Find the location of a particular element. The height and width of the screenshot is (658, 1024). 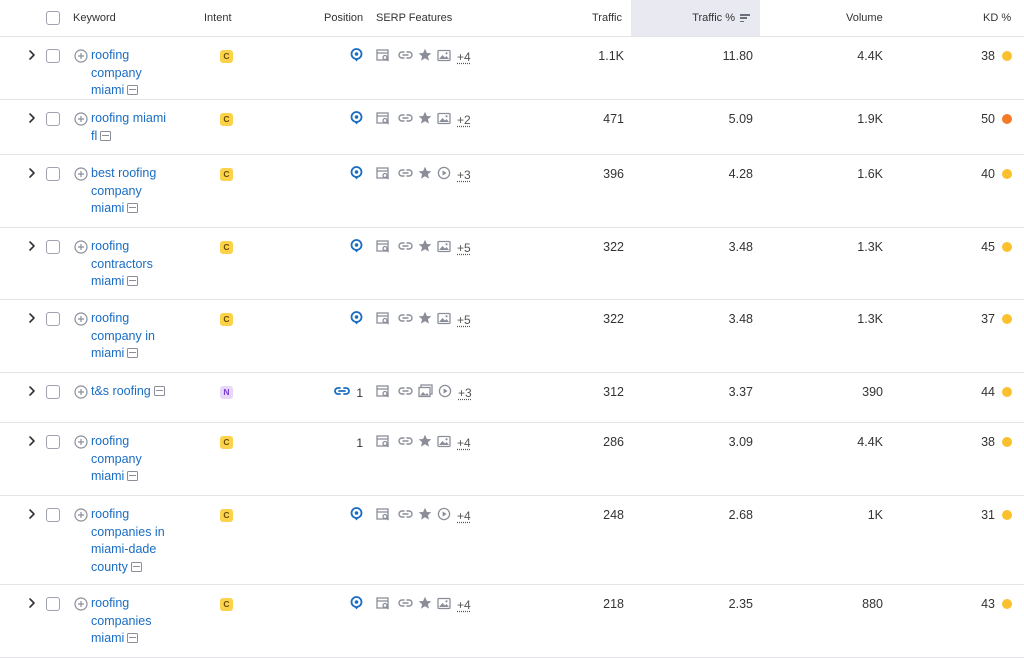

keyword-link: roofing companies miami is located at coordinates (146, 621).